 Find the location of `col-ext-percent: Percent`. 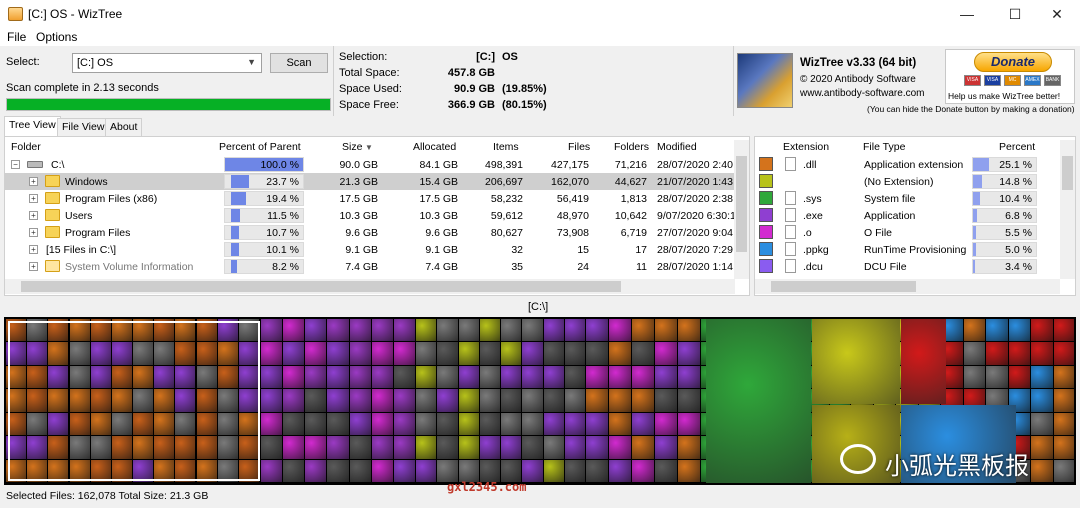

col-ext-percent: Percent is located at coordinates (1017, 147).